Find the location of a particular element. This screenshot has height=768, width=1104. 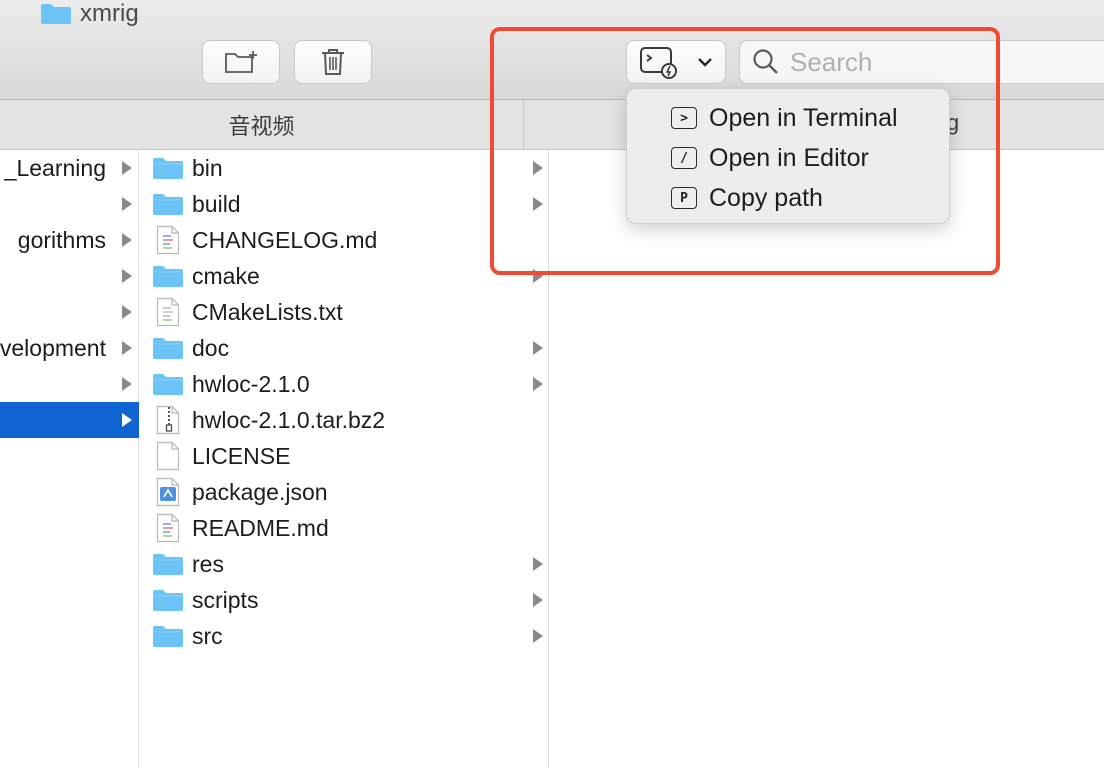

folder-row: res is located at coordinates (344, 564).